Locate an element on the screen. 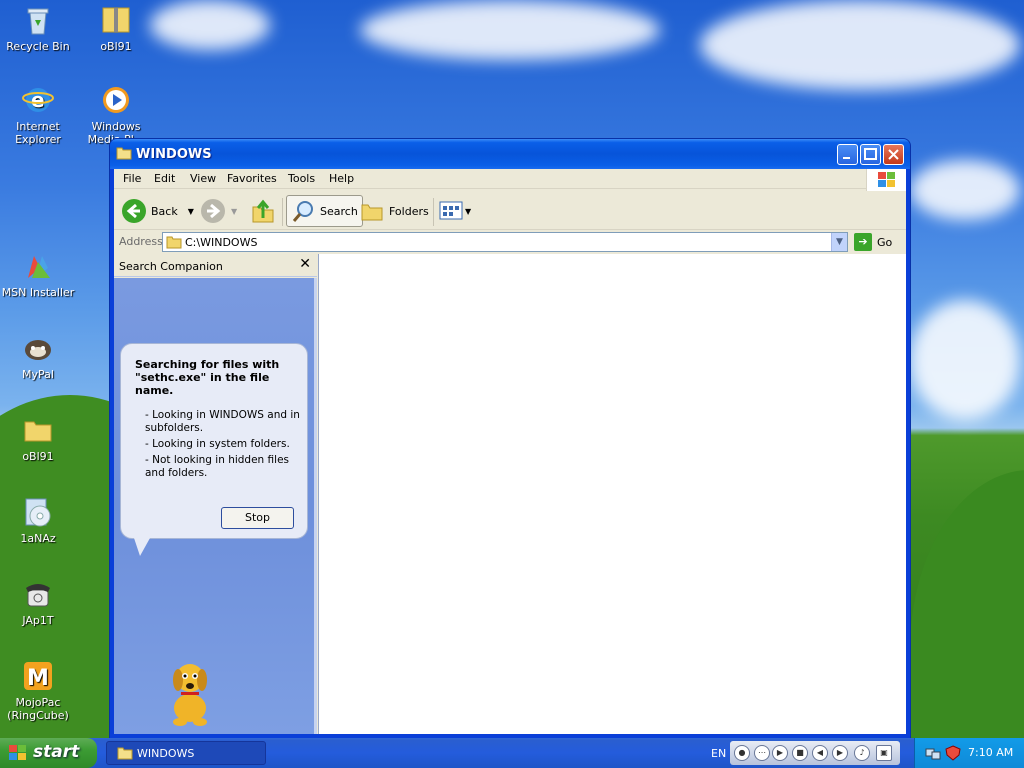  search-label: Search is located at coordinates (339, 211).